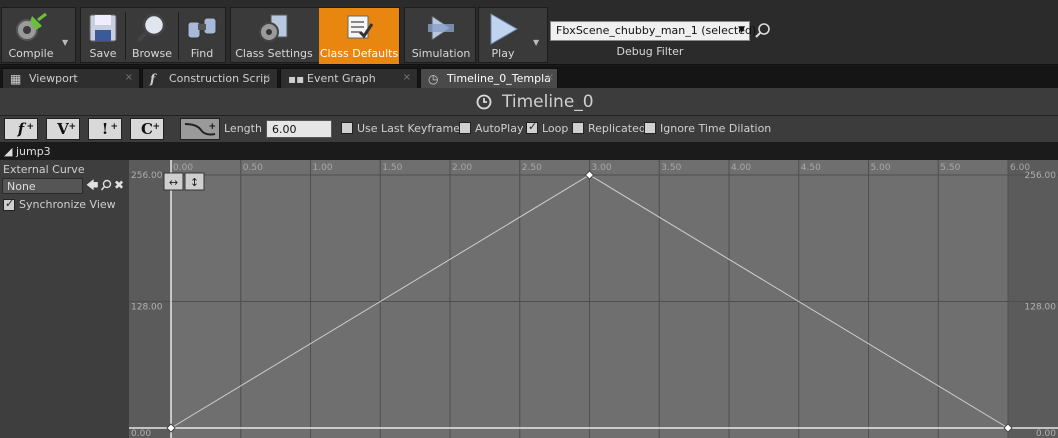 This screenshot has width=1058, height=438. I want to click on external-curve-field: None, so click(42, 186).